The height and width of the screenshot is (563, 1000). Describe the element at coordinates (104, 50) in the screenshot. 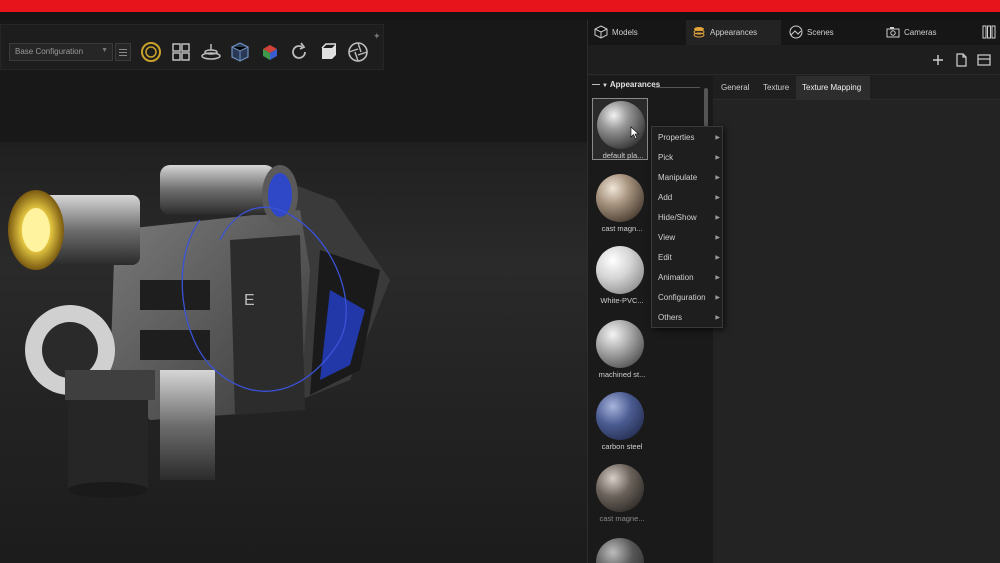

I see `chevron-down-icon: ▼` at that location.